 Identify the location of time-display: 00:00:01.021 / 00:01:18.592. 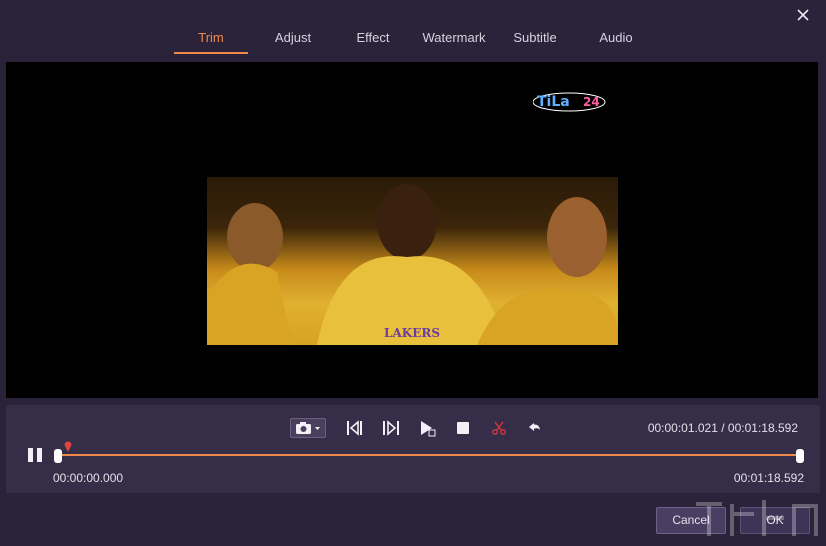
(723, 428).